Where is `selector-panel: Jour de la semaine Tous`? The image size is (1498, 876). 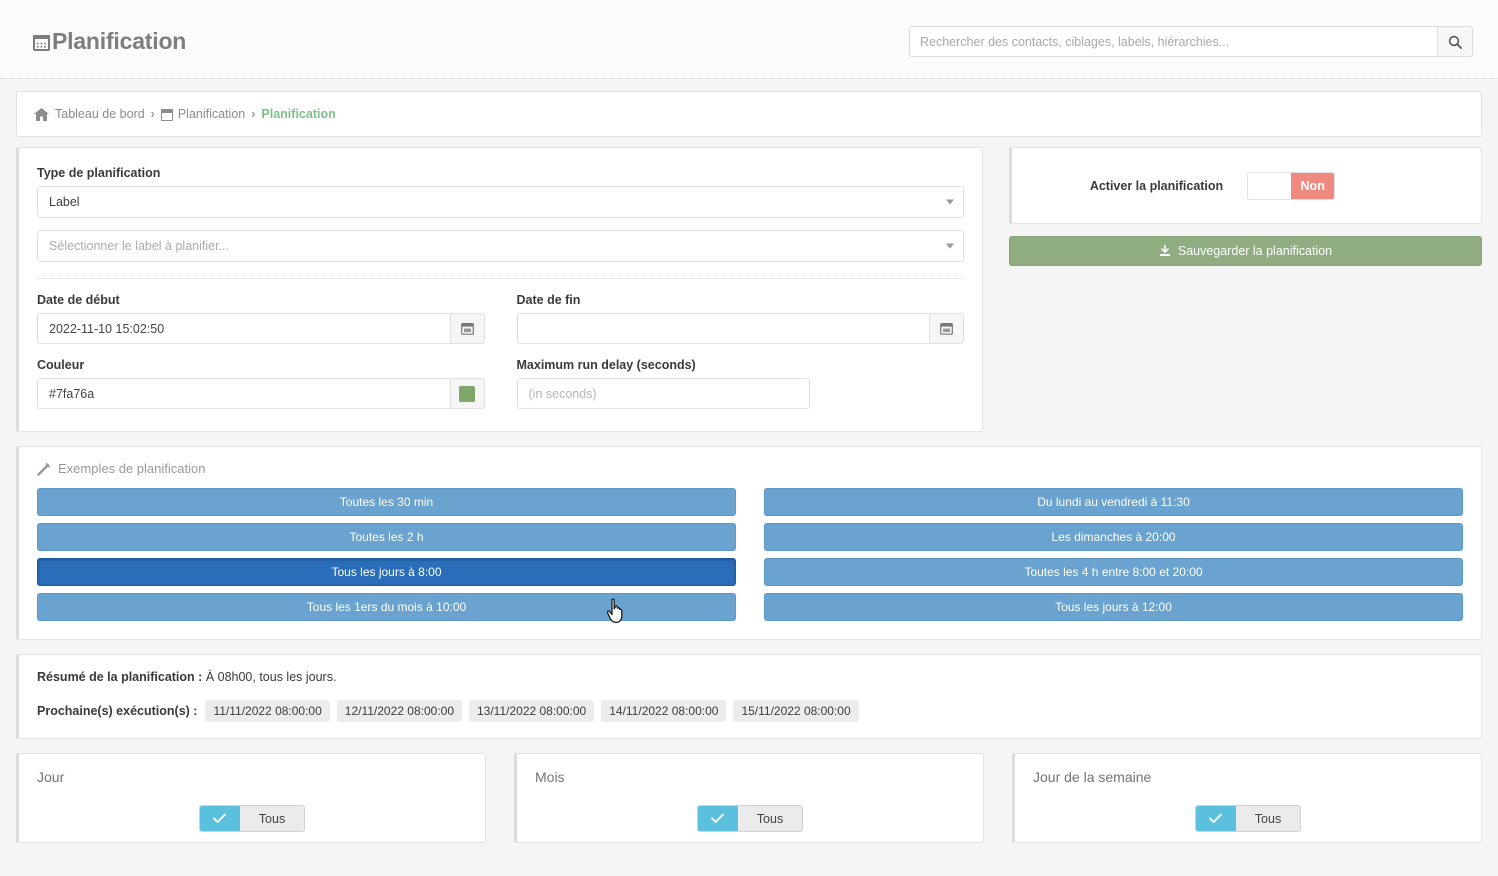
selector-panel: Jour de la semaine Tous is located at coordinates (1247, 798).